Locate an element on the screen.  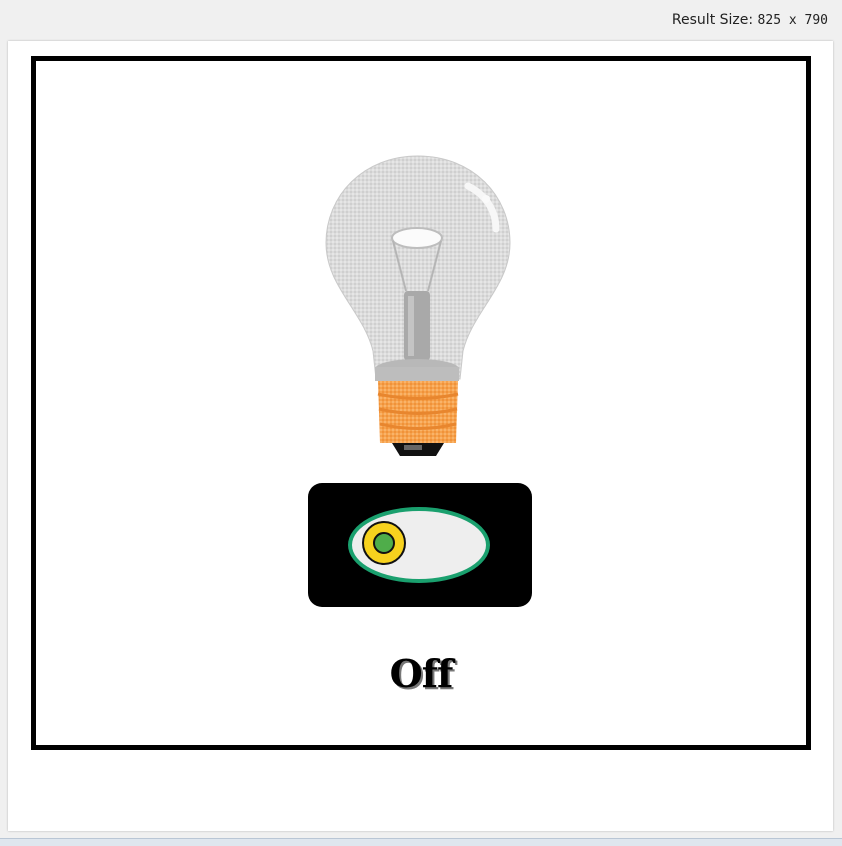
toggle-switch-knob is located at coordinates (384, 543).